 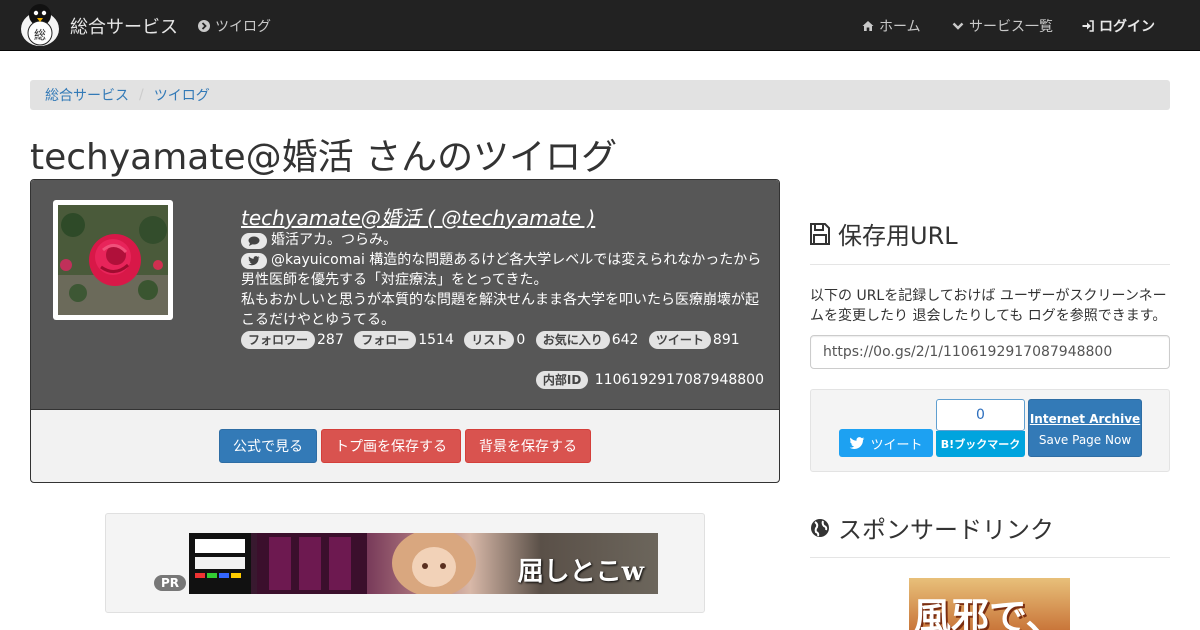 I want to click on fav-badge: お気に入り, so click(x=572, y=340).